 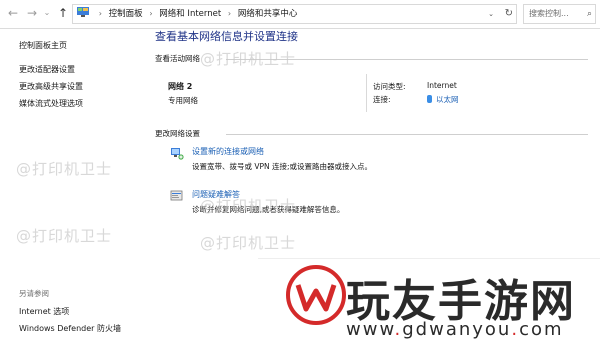 I want to click on search-input: 搜索控制... ⌕, so click(x=559, y=14).